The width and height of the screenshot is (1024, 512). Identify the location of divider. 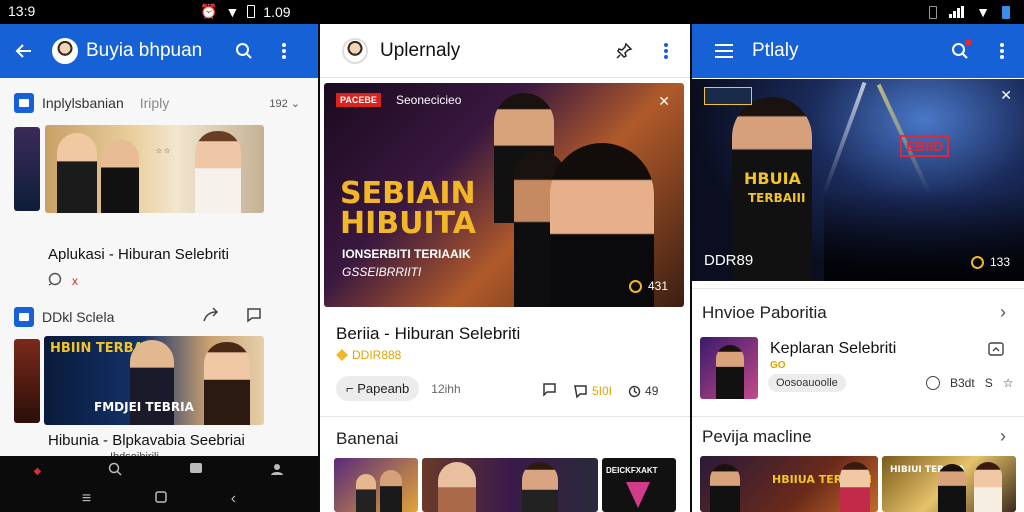
(505, 416).